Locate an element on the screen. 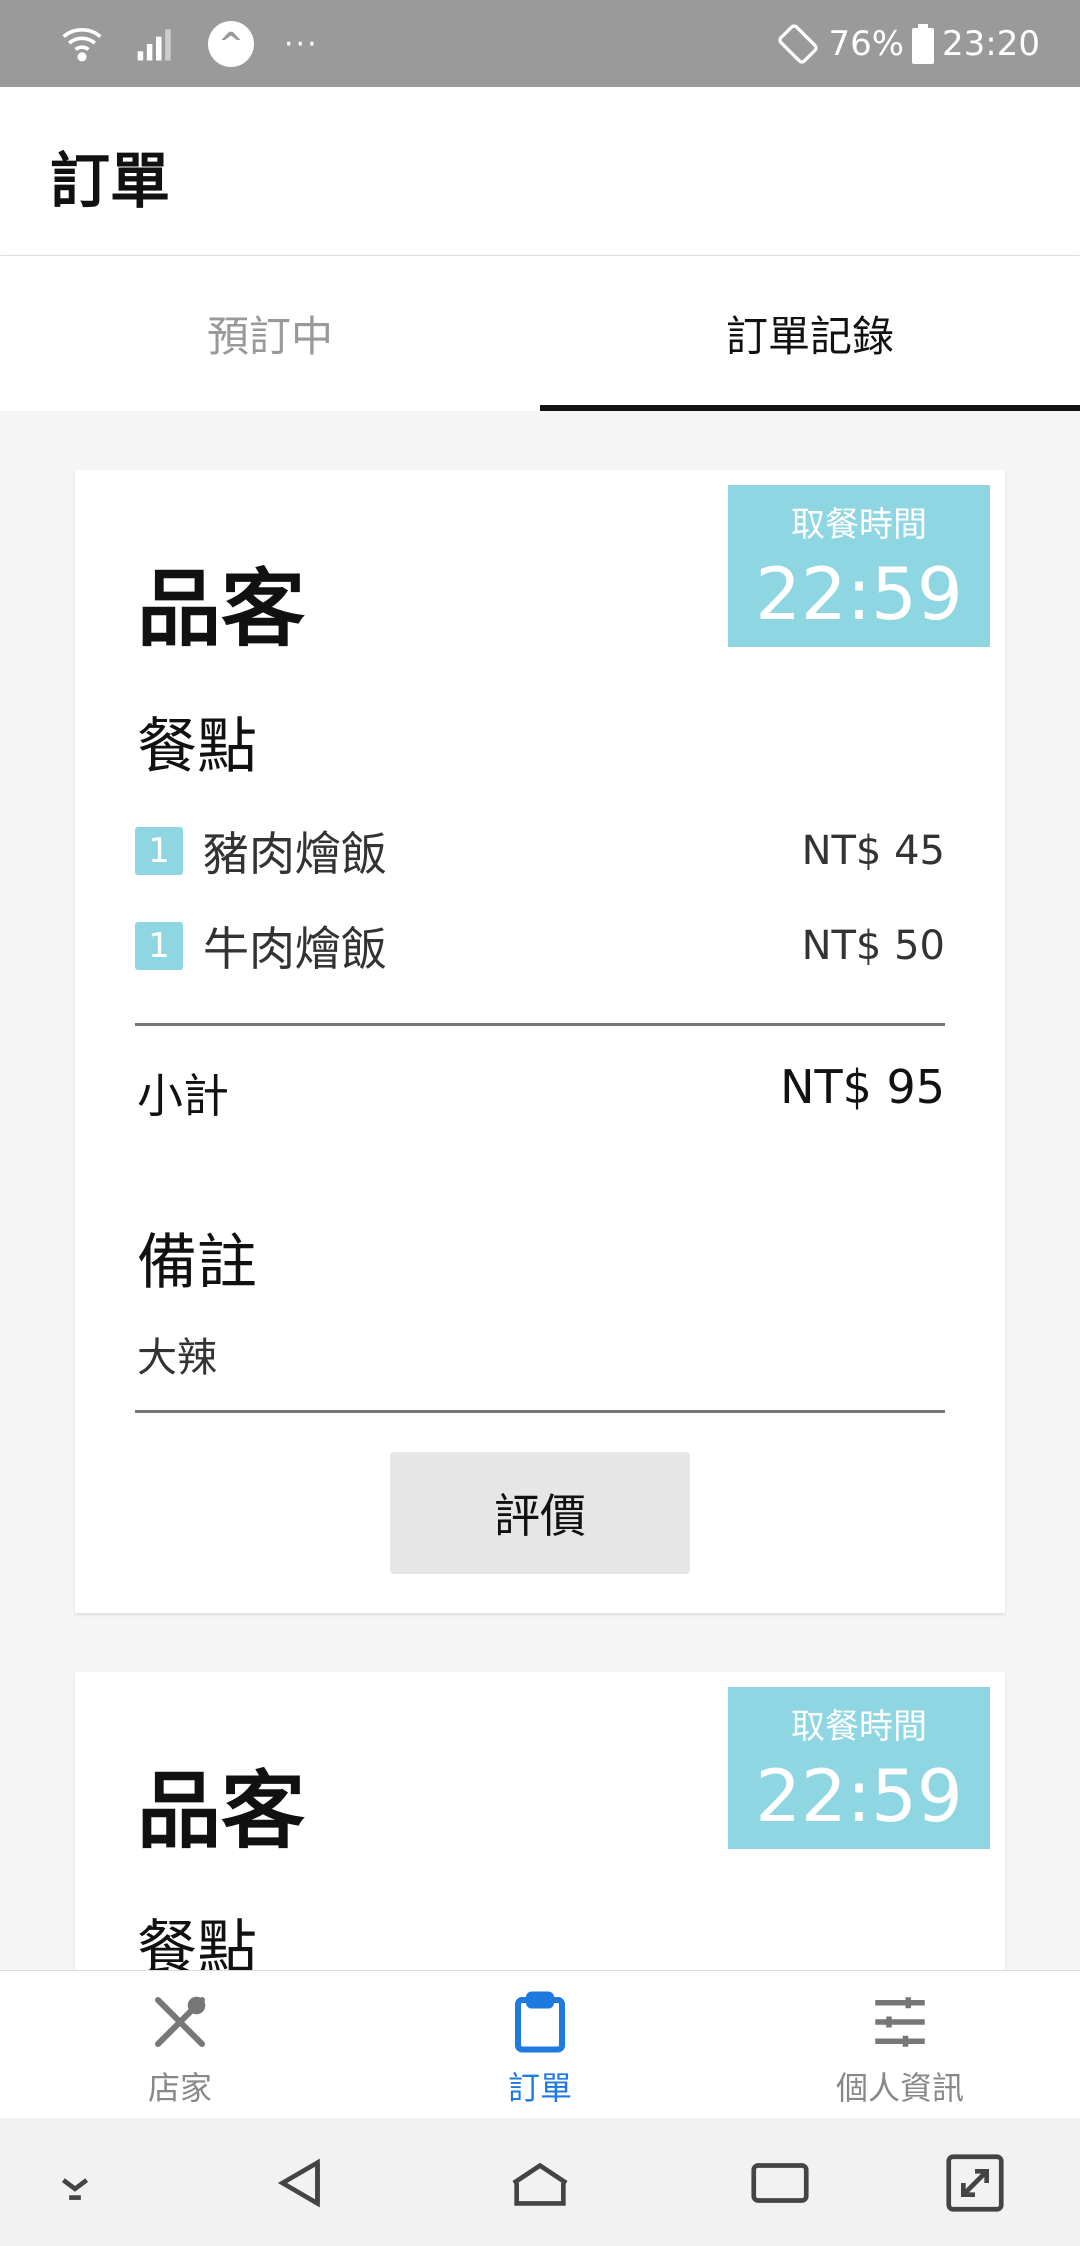 Image resolution: width=1080 pixels, height=2246 pixels. notes-text: 大辣 is located at coordinates (177, 1358).